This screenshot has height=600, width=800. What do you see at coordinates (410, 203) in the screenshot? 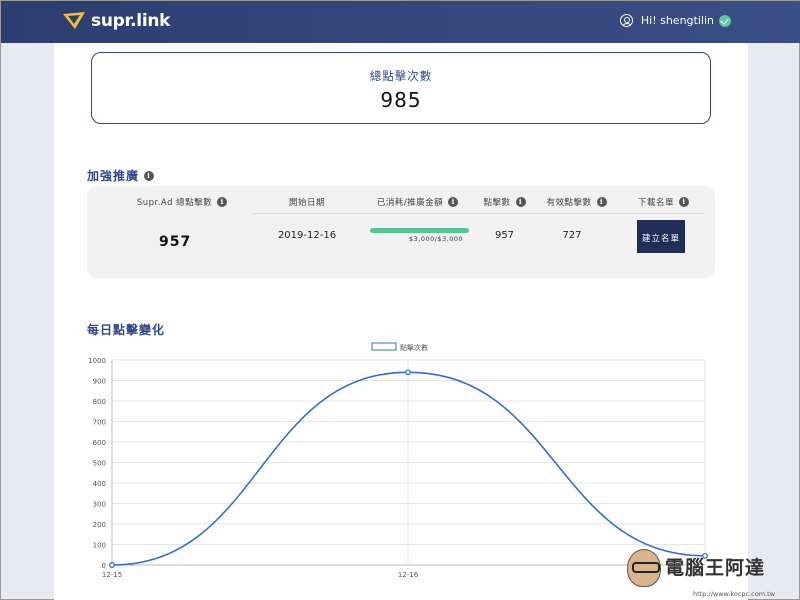
I see `header-spent-budget-text: 已消耗/推廣金額` at bounding box center [410, 203].